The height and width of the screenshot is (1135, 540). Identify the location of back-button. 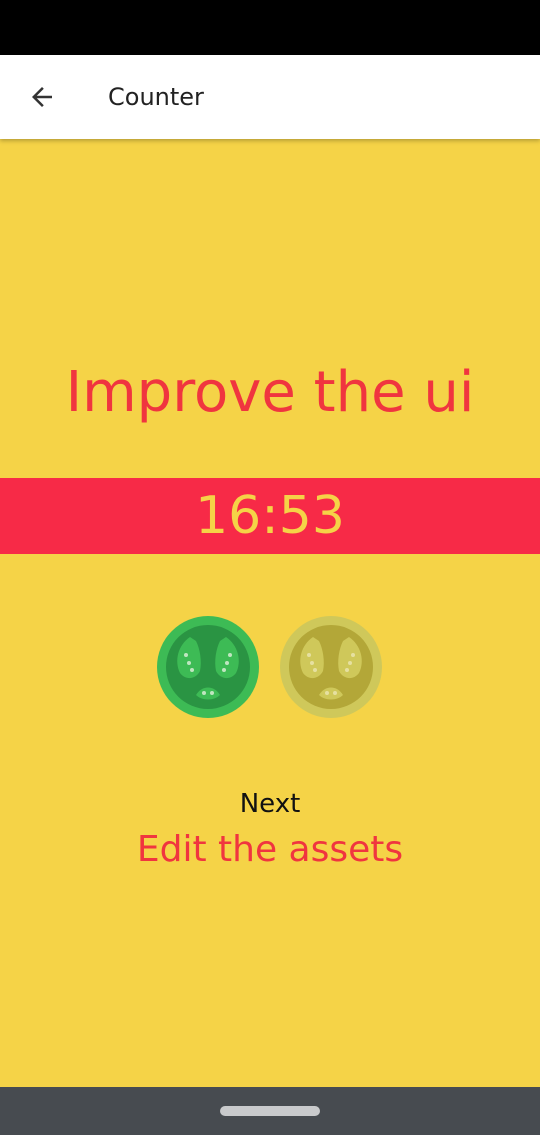
(42, 97).